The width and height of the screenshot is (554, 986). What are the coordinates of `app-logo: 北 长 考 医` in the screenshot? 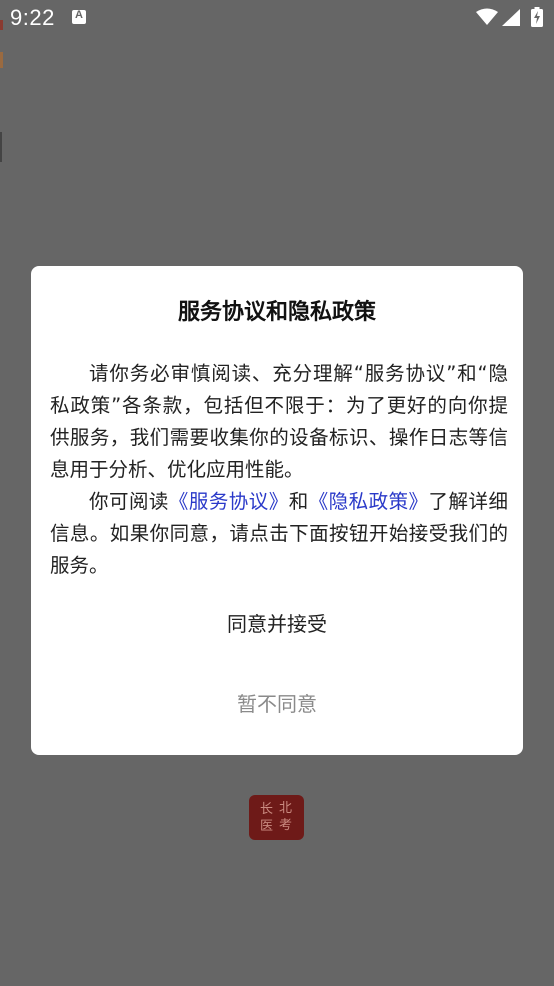 It's located at (276, 817).